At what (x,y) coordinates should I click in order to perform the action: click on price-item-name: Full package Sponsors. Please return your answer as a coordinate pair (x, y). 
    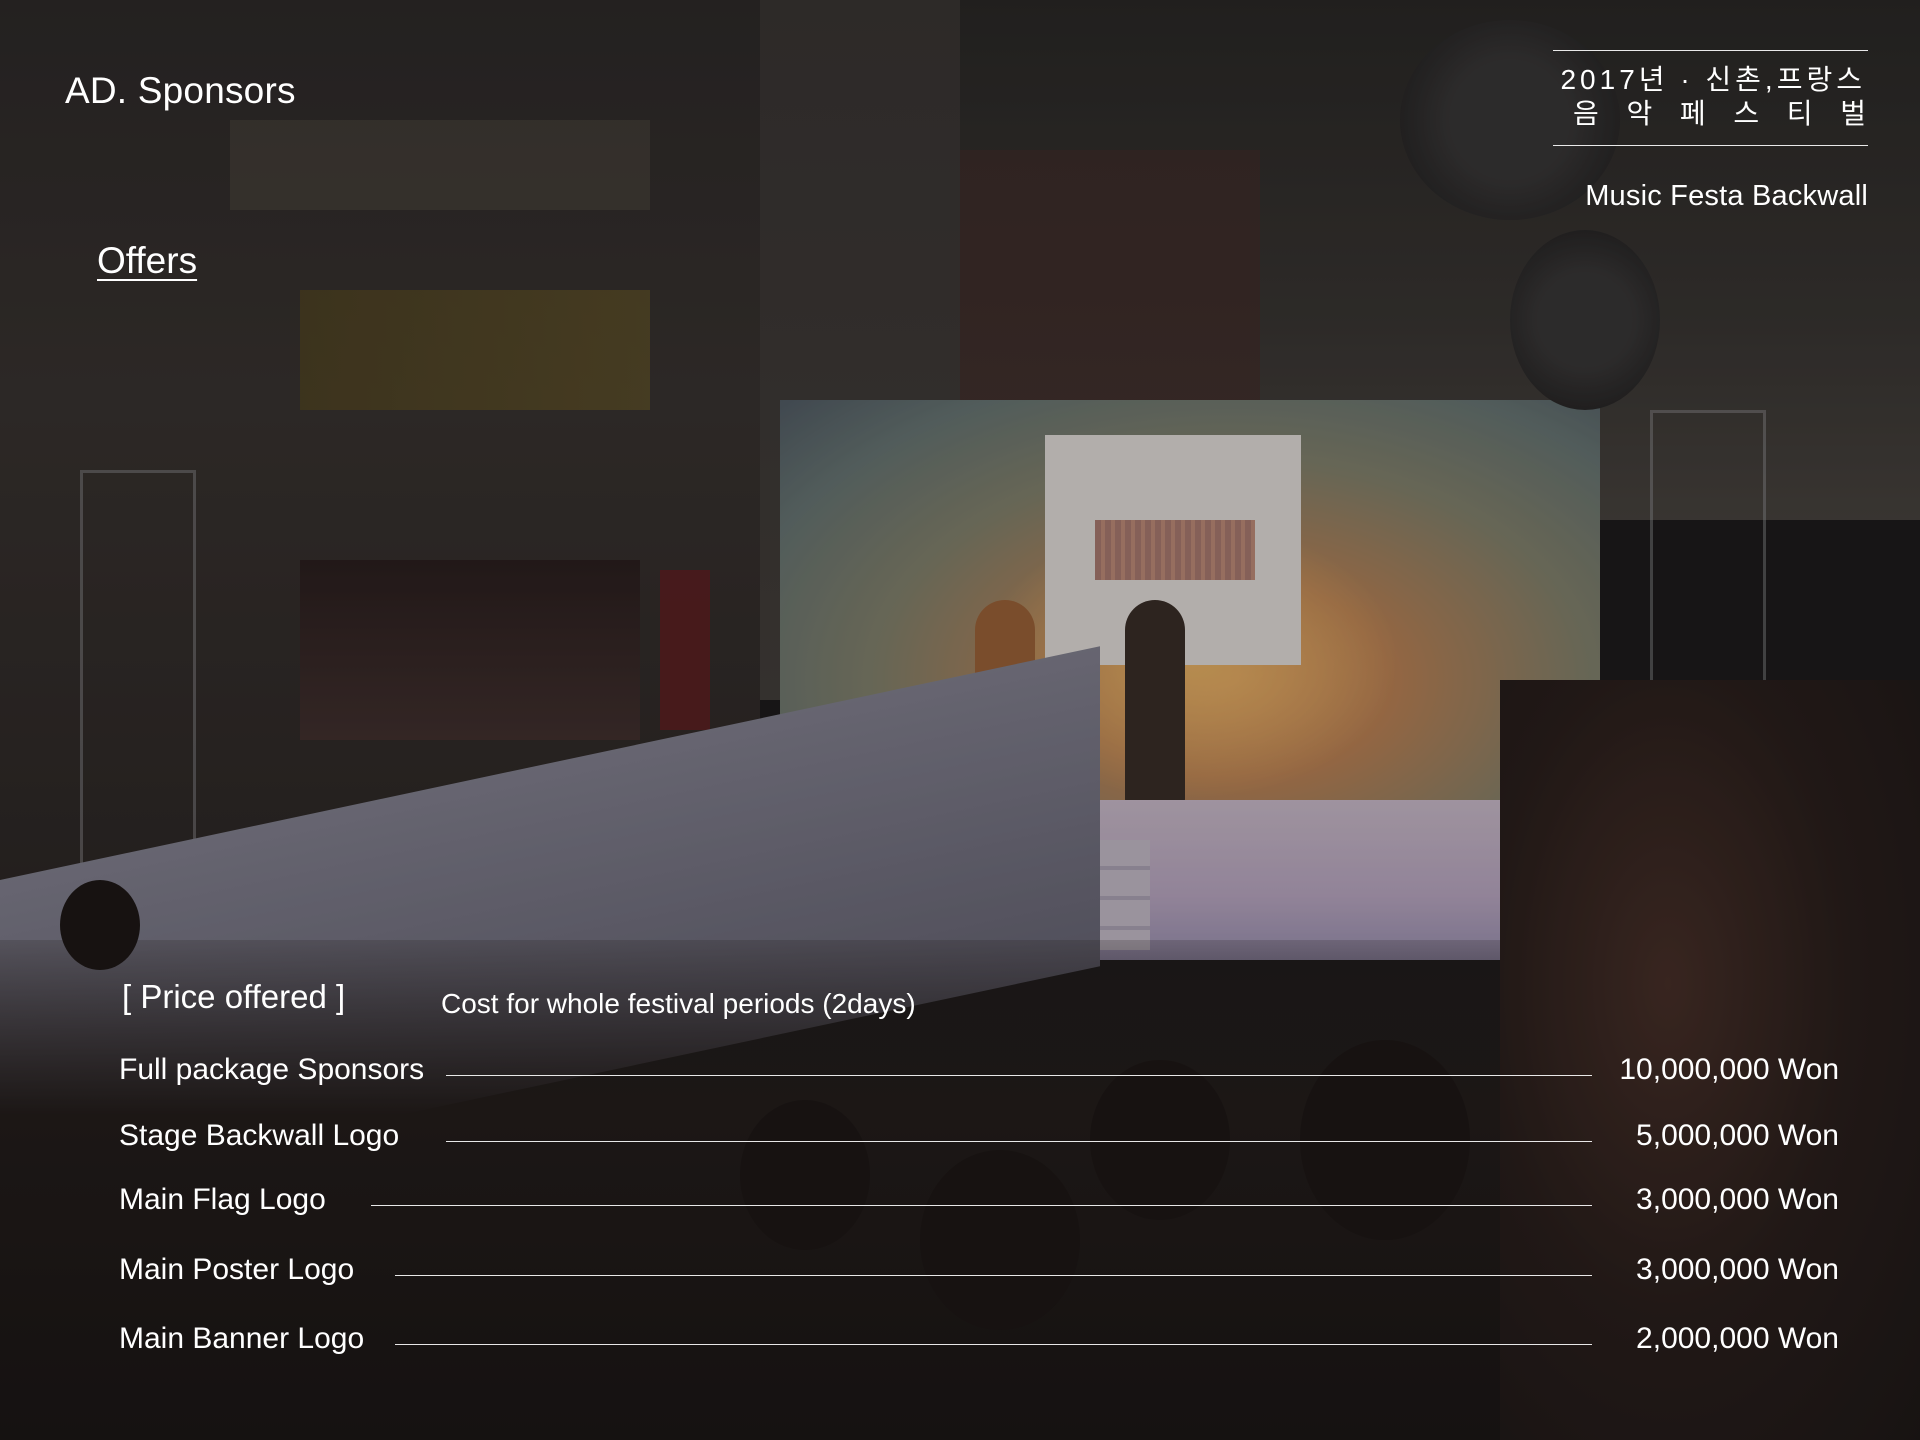
    Looking at the image, I should click on (272, 1069).